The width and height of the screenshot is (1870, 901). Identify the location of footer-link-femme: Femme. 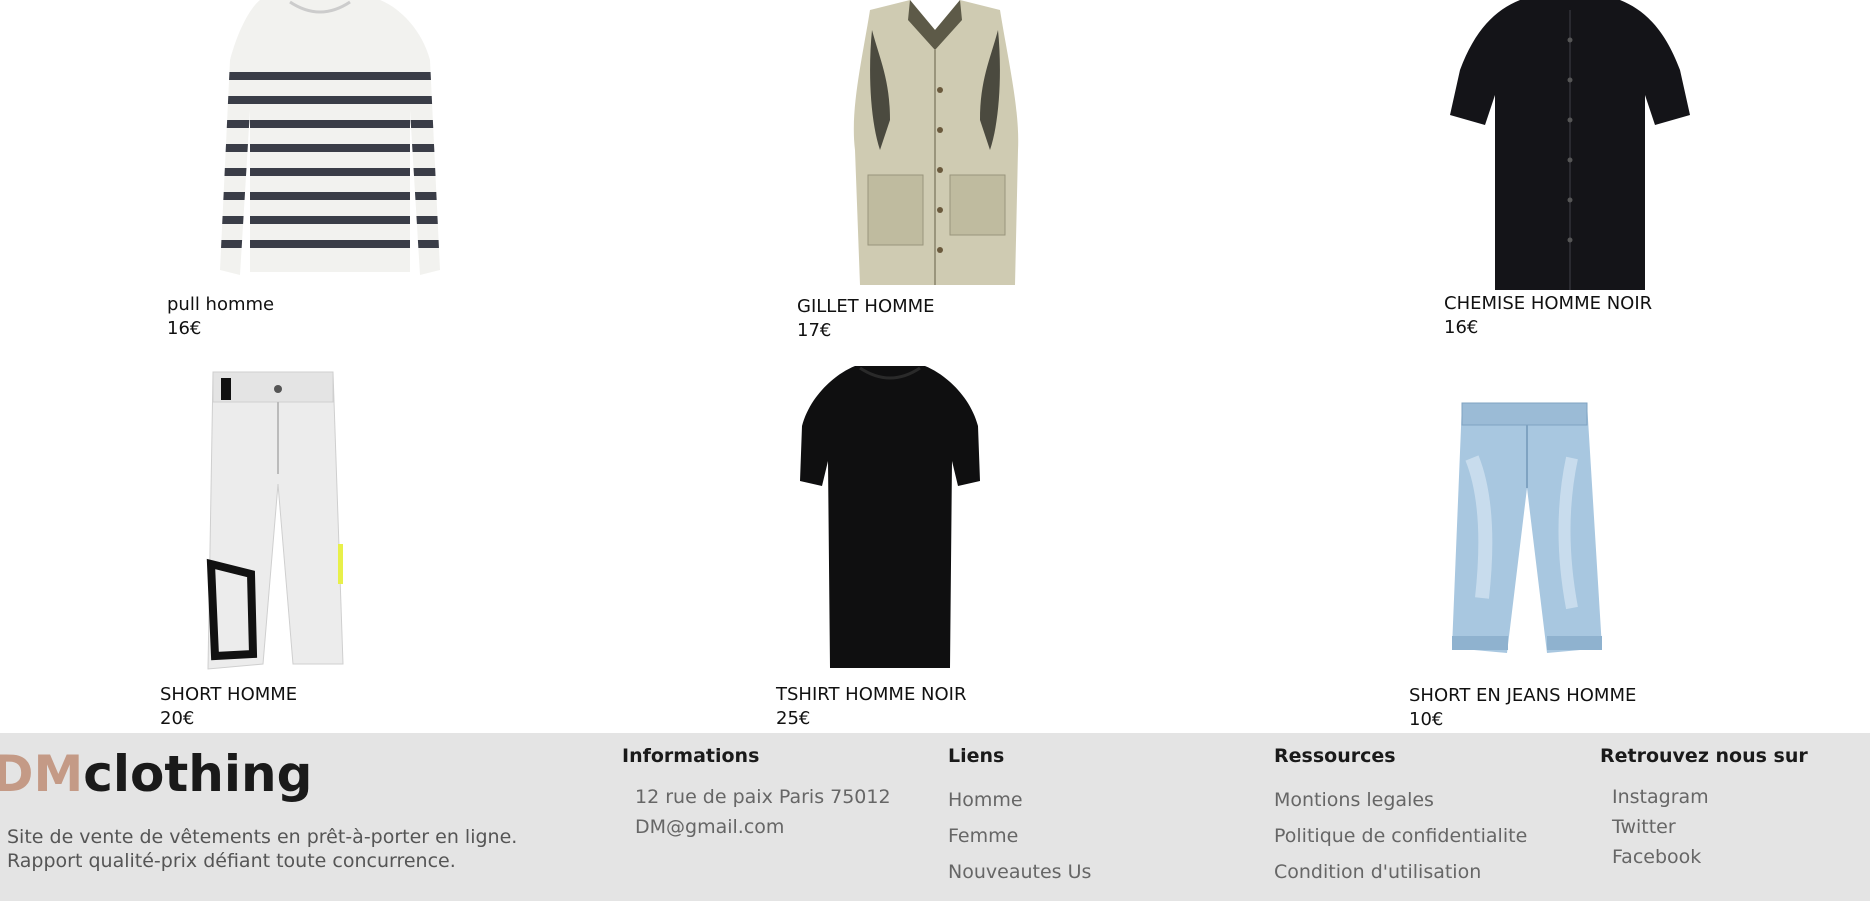
(983, 836).